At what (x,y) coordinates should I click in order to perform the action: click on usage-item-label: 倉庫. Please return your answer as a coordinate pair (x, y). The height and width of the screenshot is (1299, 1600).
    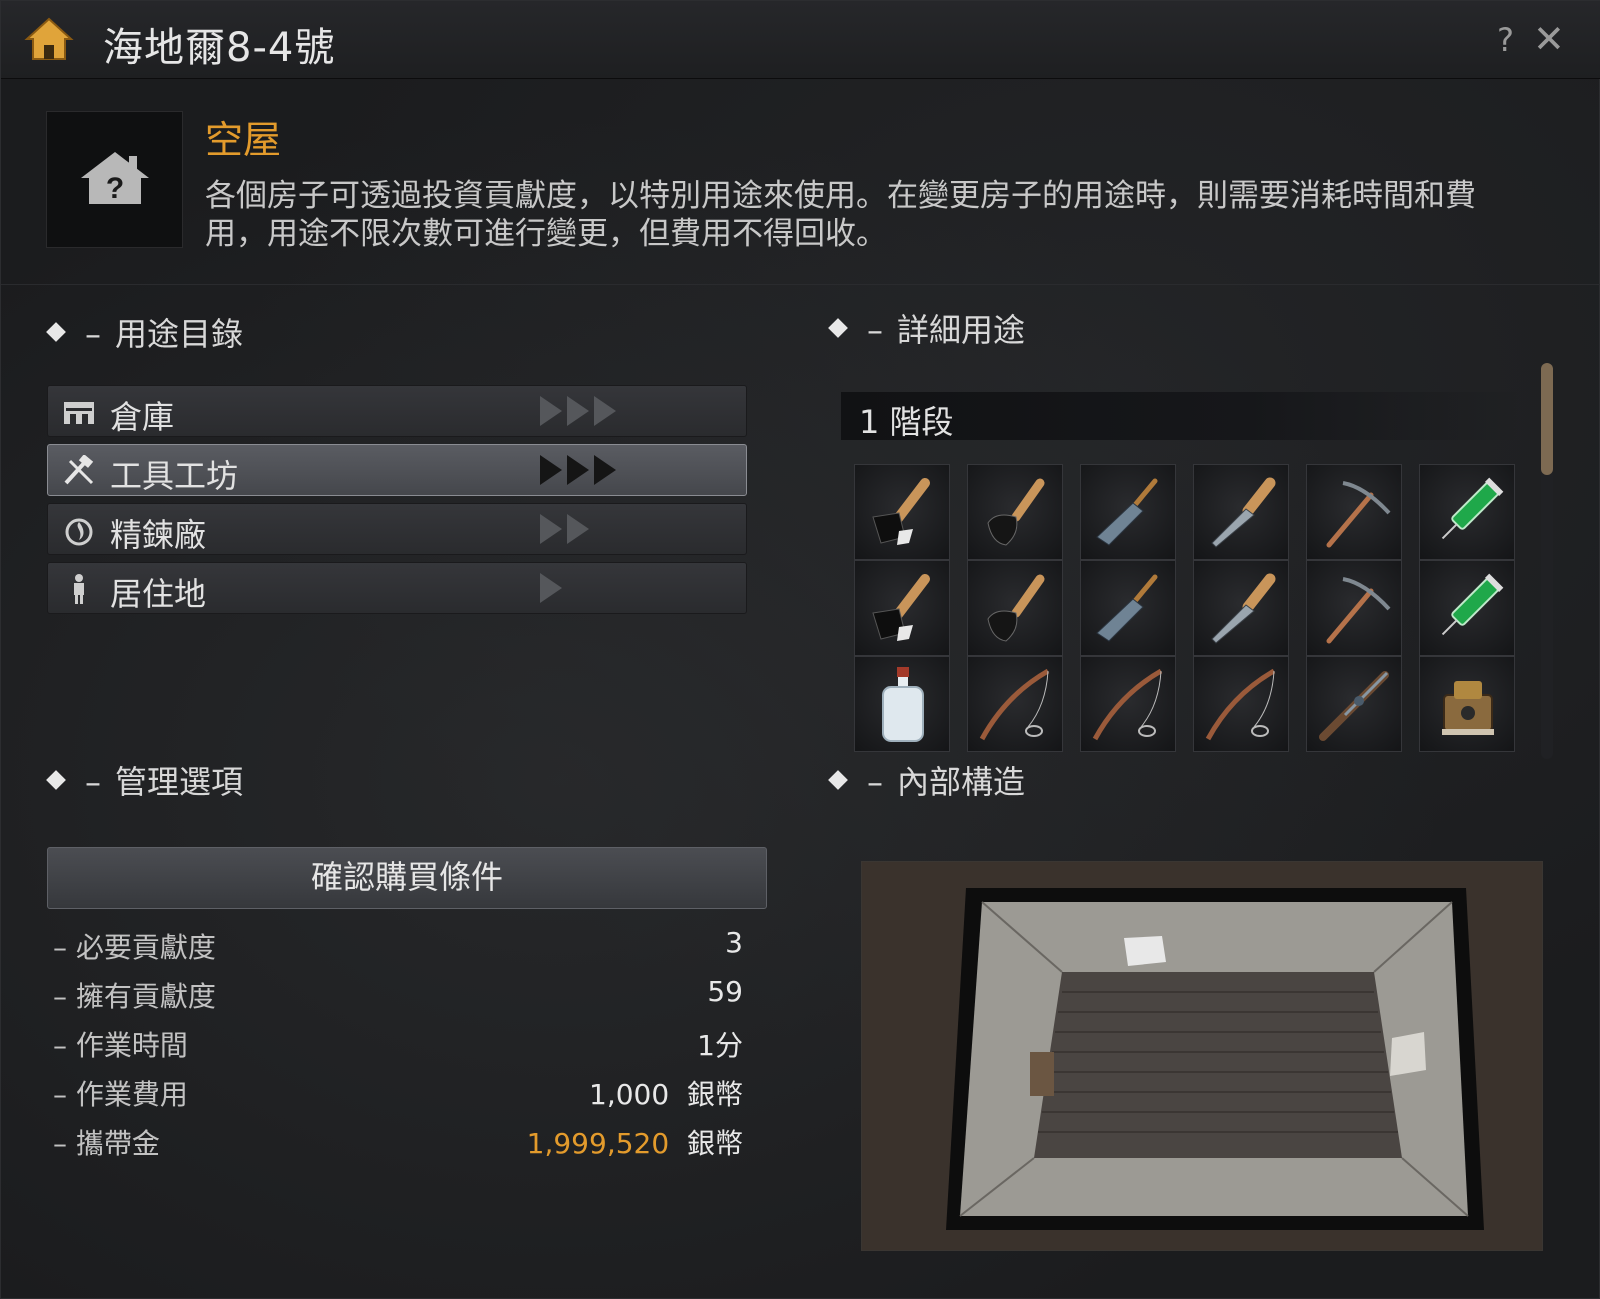
    Looking at the image, I should click on (142, 417).